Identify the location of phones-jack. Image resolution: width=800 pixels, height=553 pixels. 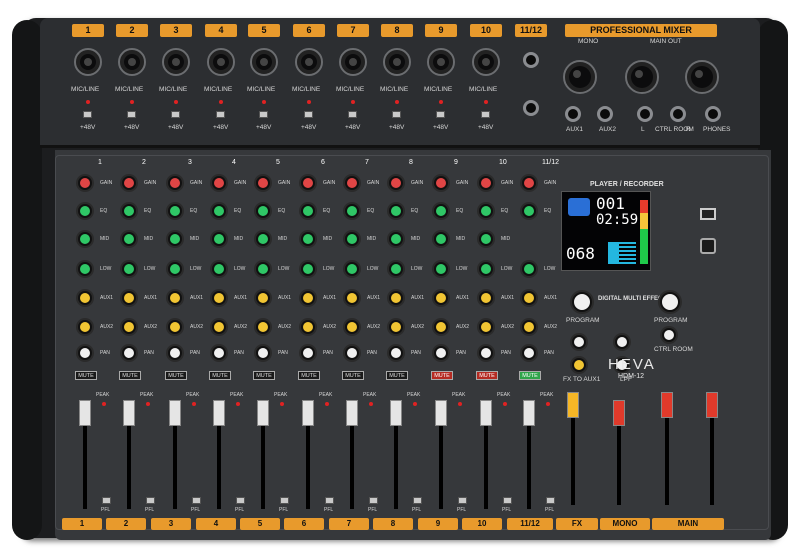
(713, 114).